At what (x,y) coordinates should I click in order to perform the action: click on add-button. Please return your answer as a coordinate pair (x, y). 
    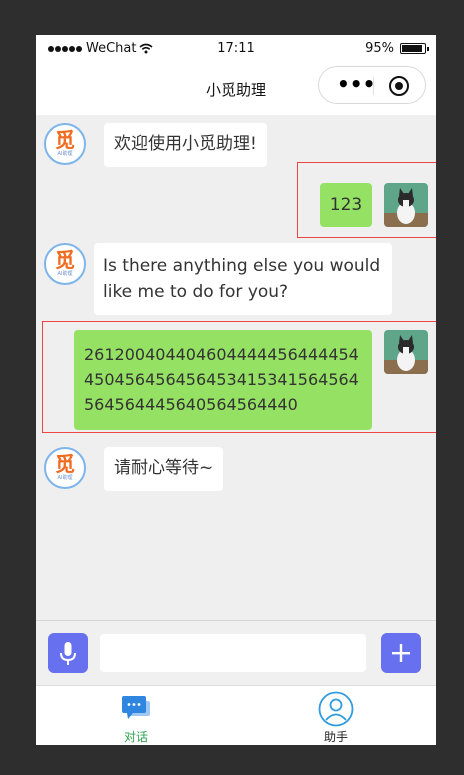
    Looking at the image, I should click on (401, 653).